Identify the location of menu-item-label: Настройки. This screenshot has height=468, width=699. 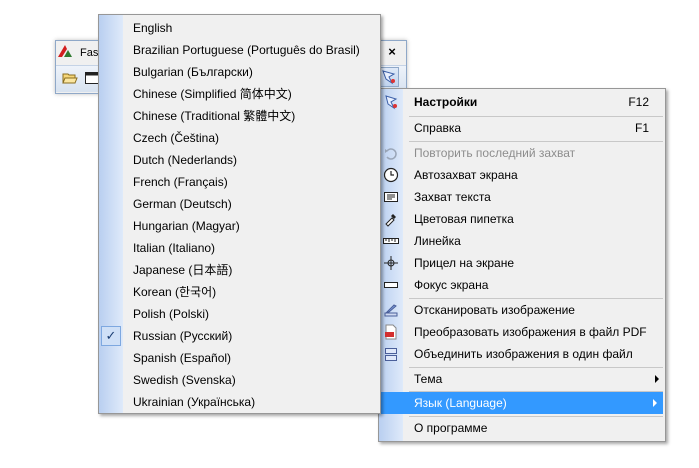
(446, 102).